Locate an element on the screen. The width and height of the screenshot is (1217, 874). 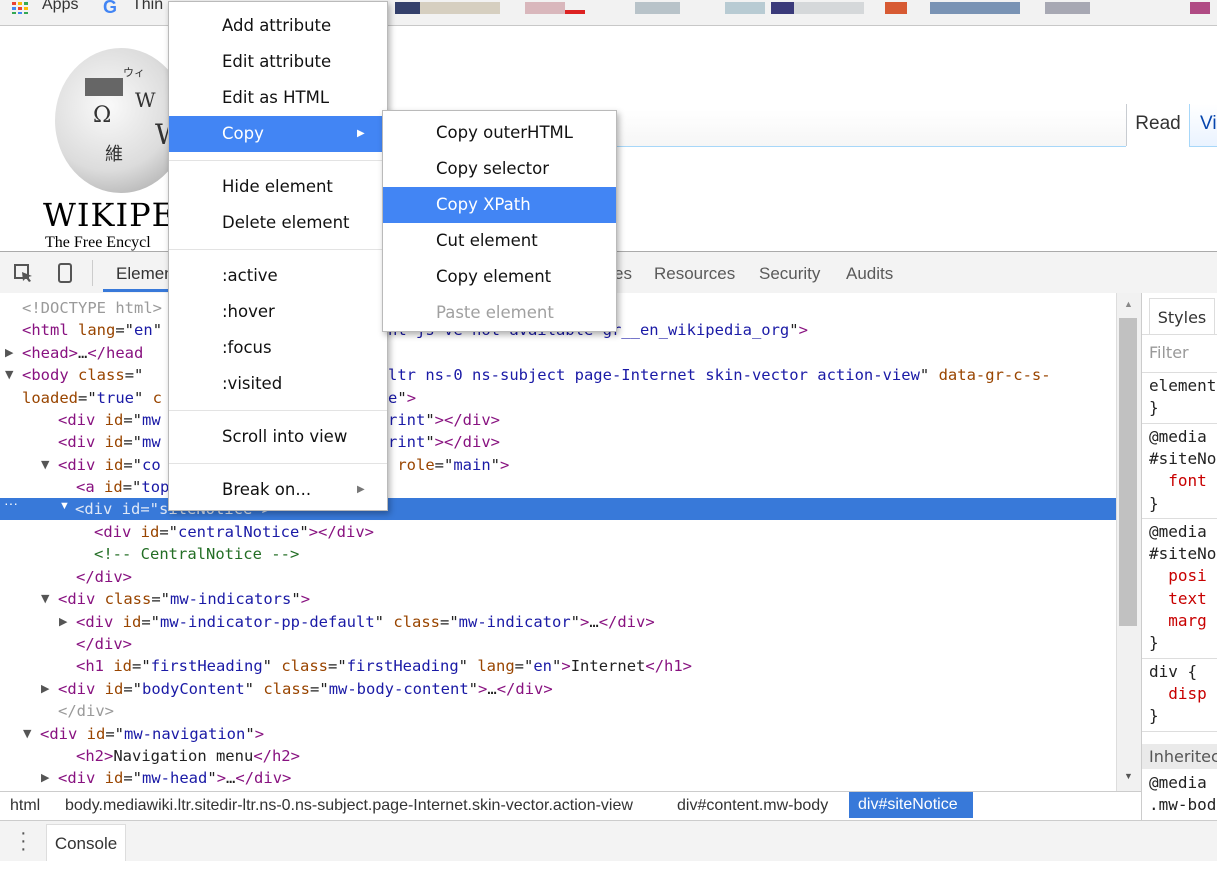
dom-node-text: <h2>Navigation menu</h2> is located at coordinates (188, 756).